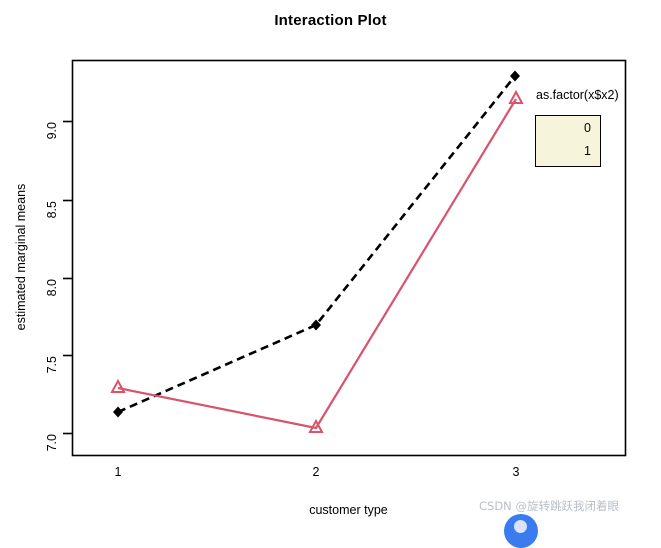 This screenshot has width=661, height=548. What do you see at coordinates (52, 365) in the screenshot?
I see `y-tick-label: 7.5` at bounding box center [52, 365].